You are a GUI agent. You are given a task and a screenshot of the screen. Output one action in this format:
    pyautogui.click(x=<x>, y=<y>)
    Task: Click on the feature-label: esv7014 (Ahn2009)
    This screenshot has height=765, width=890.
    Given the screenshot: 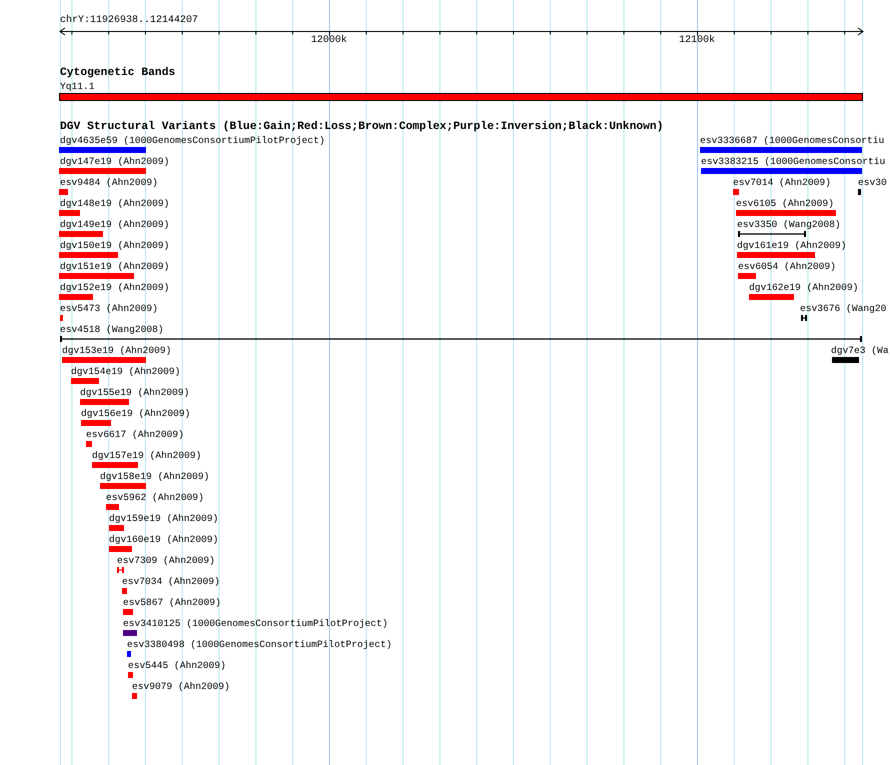 What is the action you would take?
    pyautogui.click(x=782, y=182)
    